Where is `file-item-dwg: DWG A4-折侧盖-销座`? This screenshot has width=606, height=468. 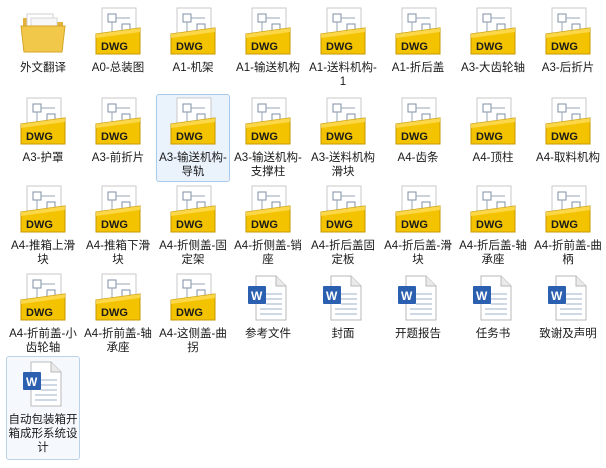
file-item-dwg: DWG A4-折侧盖-销座 is located at coordinates (268, 226).